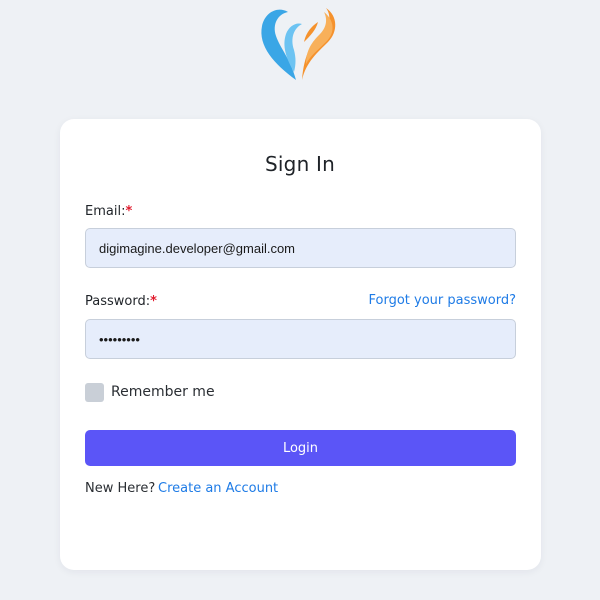 This screenshot has height=600, width=600. Describe the element at coordinates (129, 211) in the screenshot. I see `email-required-mark: *` at that location.